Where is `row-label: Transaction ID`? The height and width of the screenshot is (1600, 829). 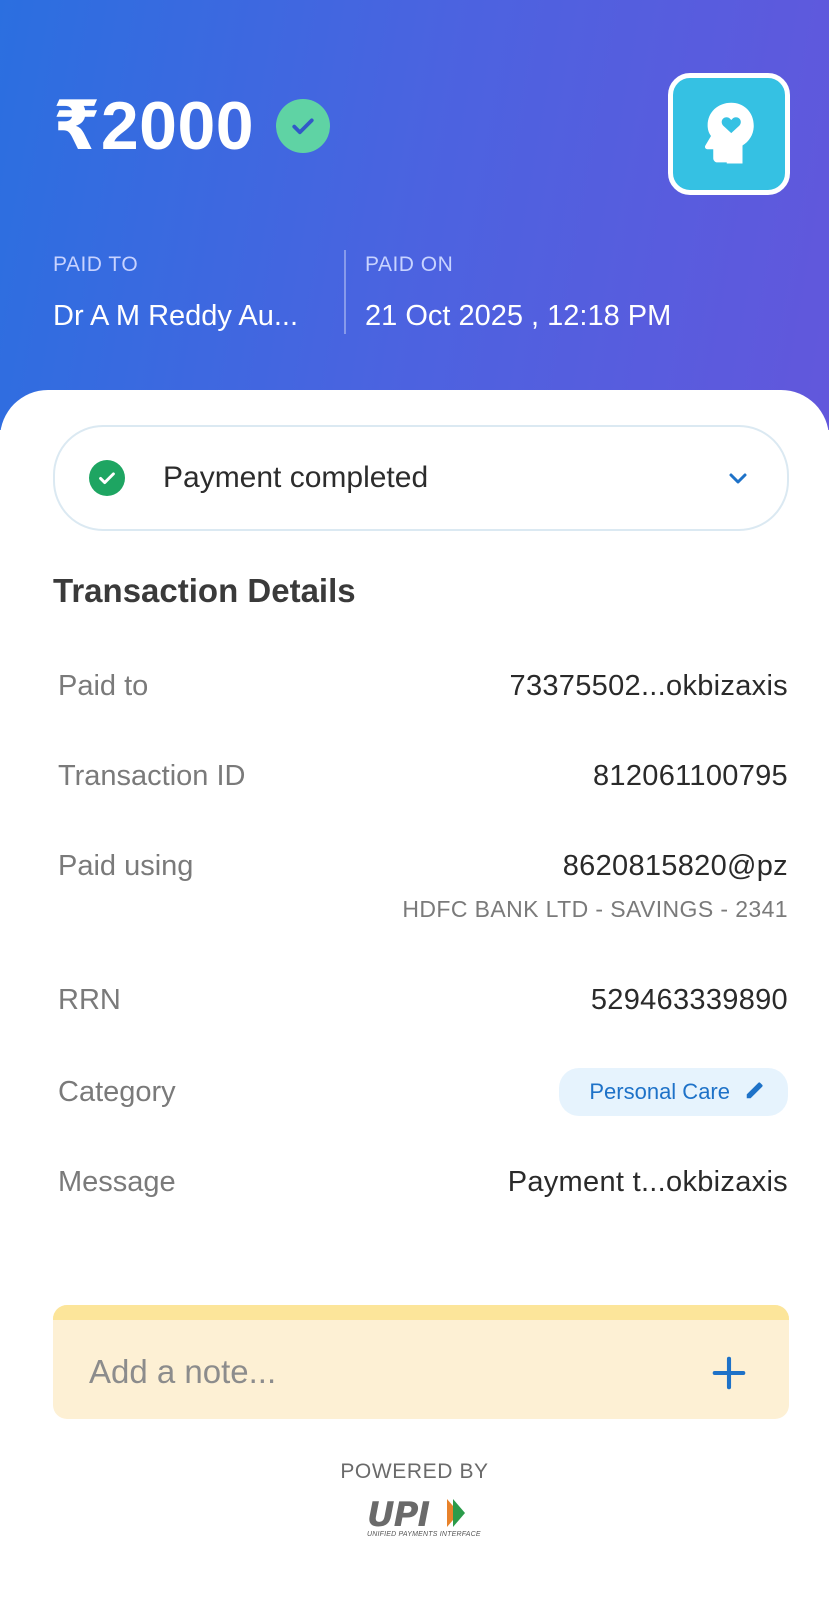
row-label: Transaction ID is located at coordinates (152, 776).